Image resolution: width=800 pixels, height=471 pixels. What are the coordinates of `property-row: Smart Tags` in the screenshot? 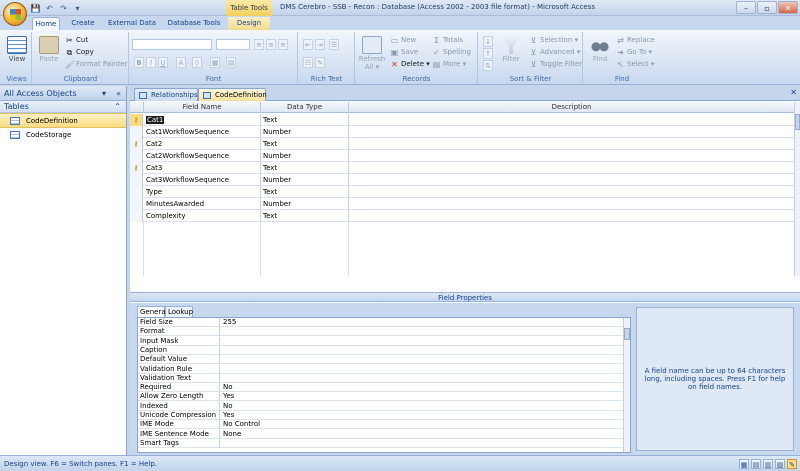 It's located at (381, 443).